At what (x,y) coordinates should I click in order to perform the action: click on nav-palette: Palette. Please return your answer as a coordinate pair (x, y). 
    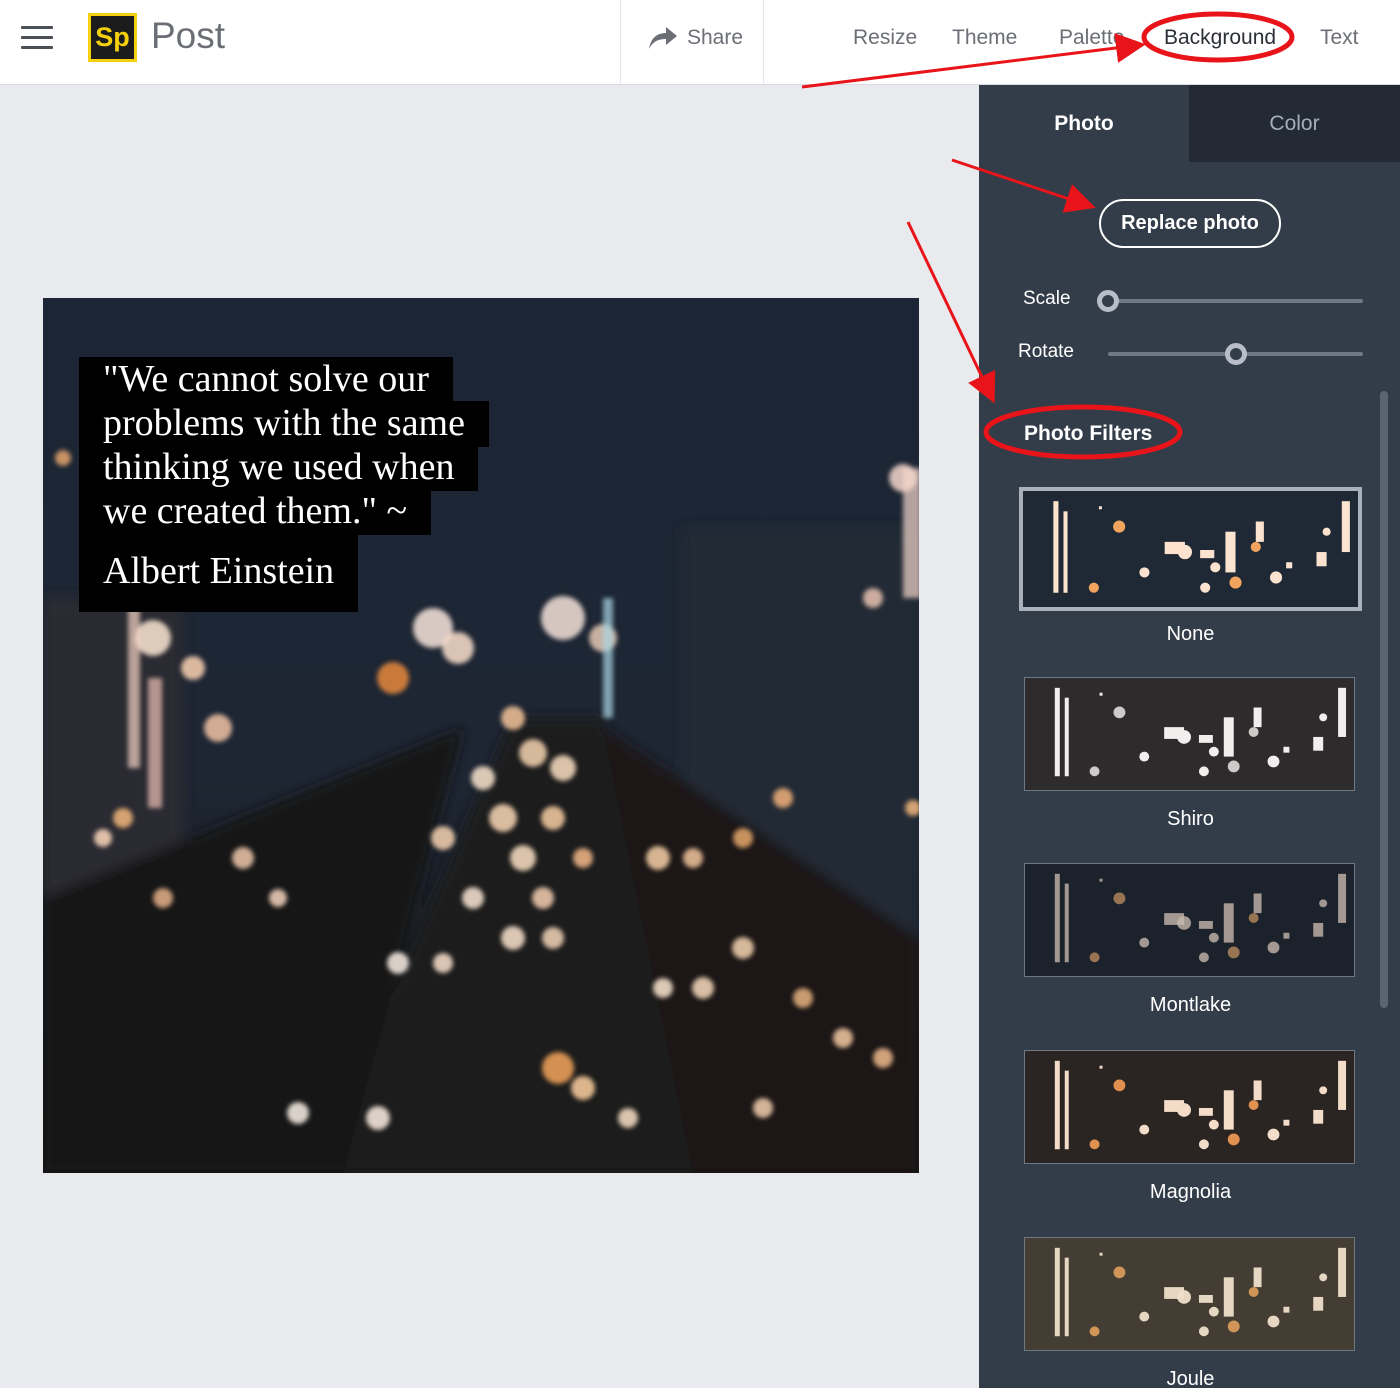
    Looking at the image, I should click on (1091, 38).